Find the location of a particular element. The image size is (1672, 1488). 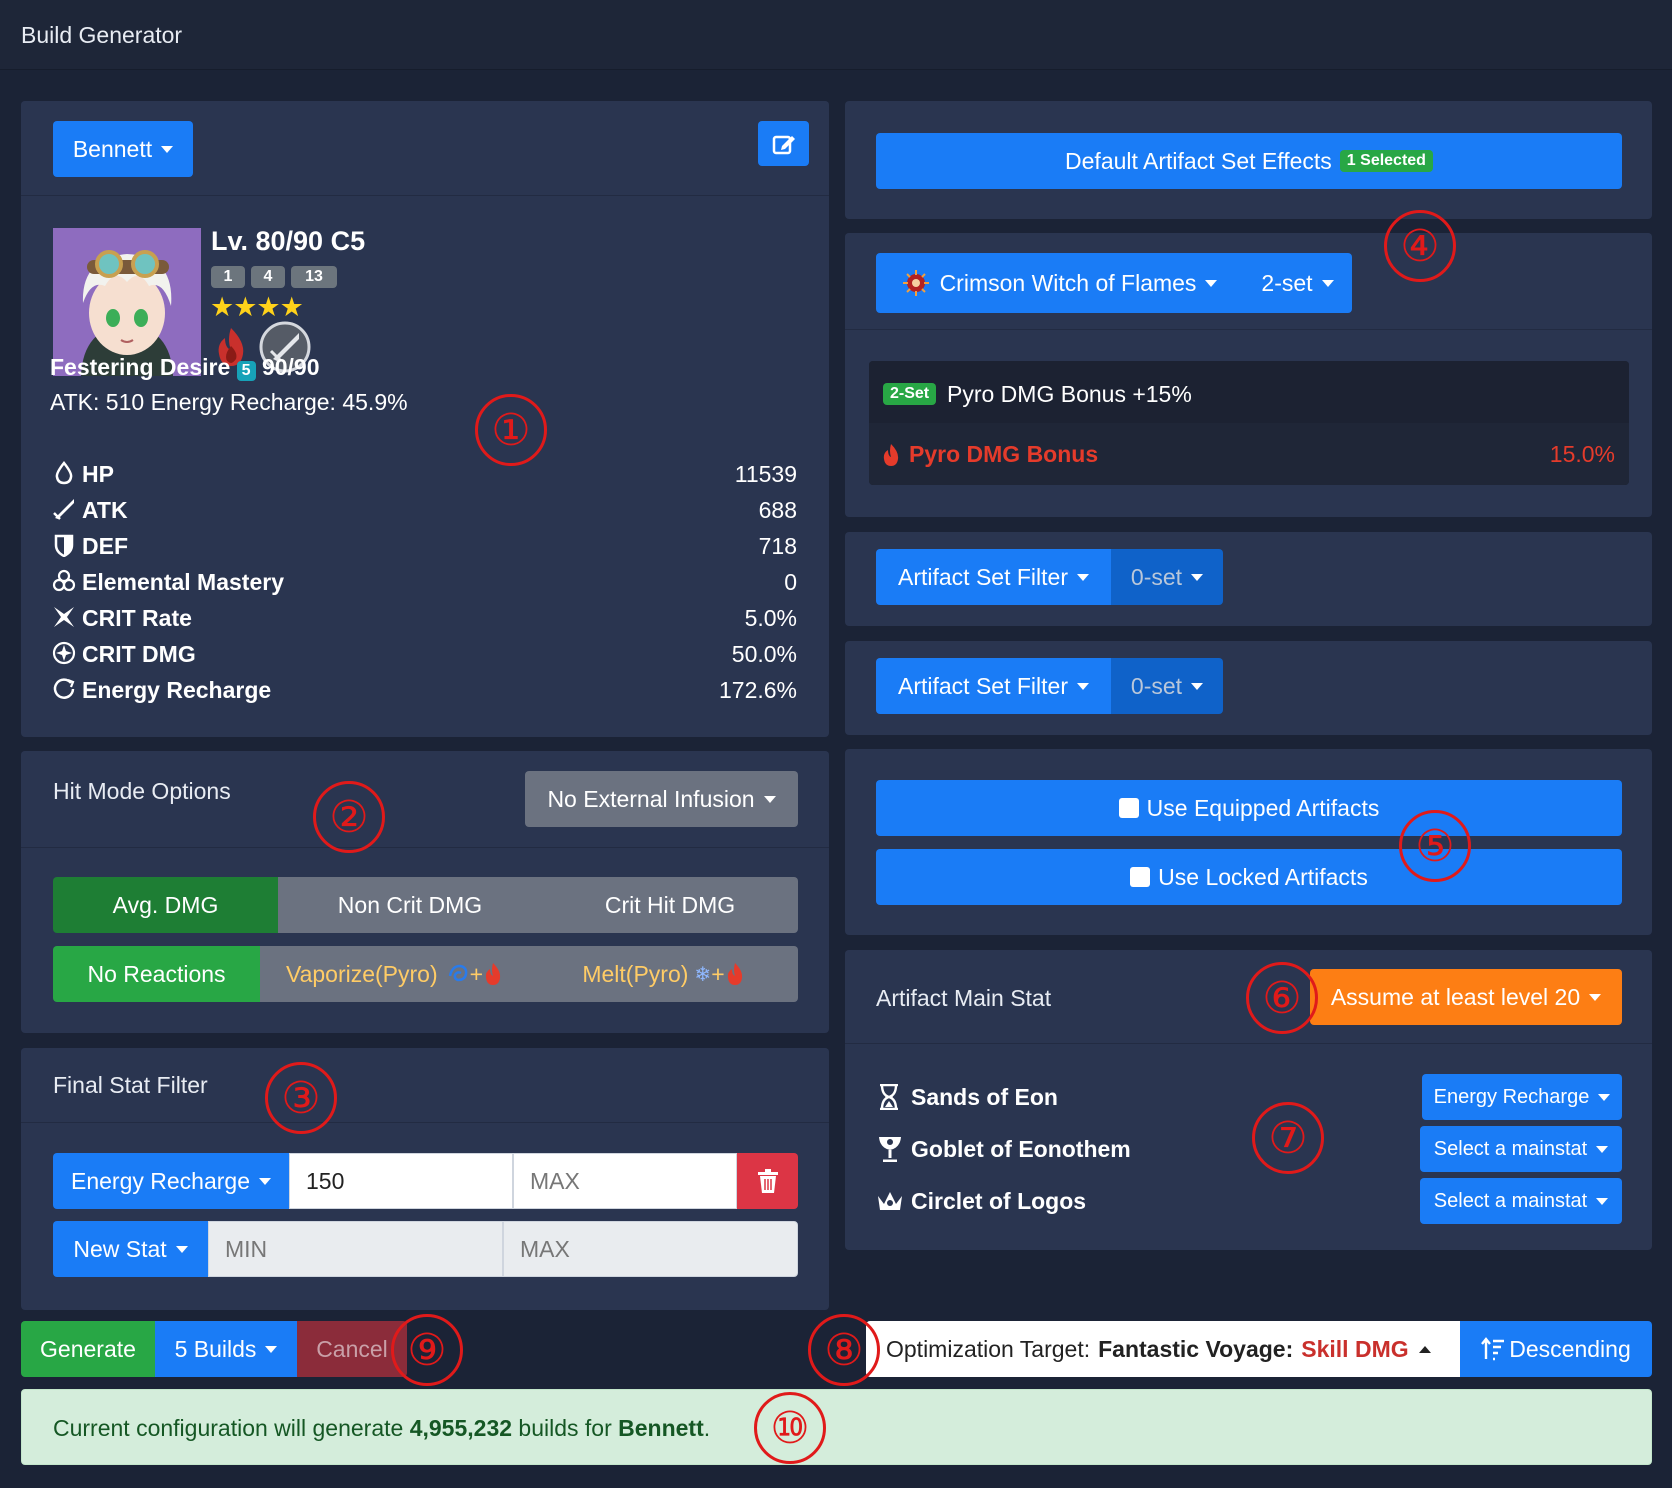

cryo-icon: ❄ is located at coordinates (703, 974).